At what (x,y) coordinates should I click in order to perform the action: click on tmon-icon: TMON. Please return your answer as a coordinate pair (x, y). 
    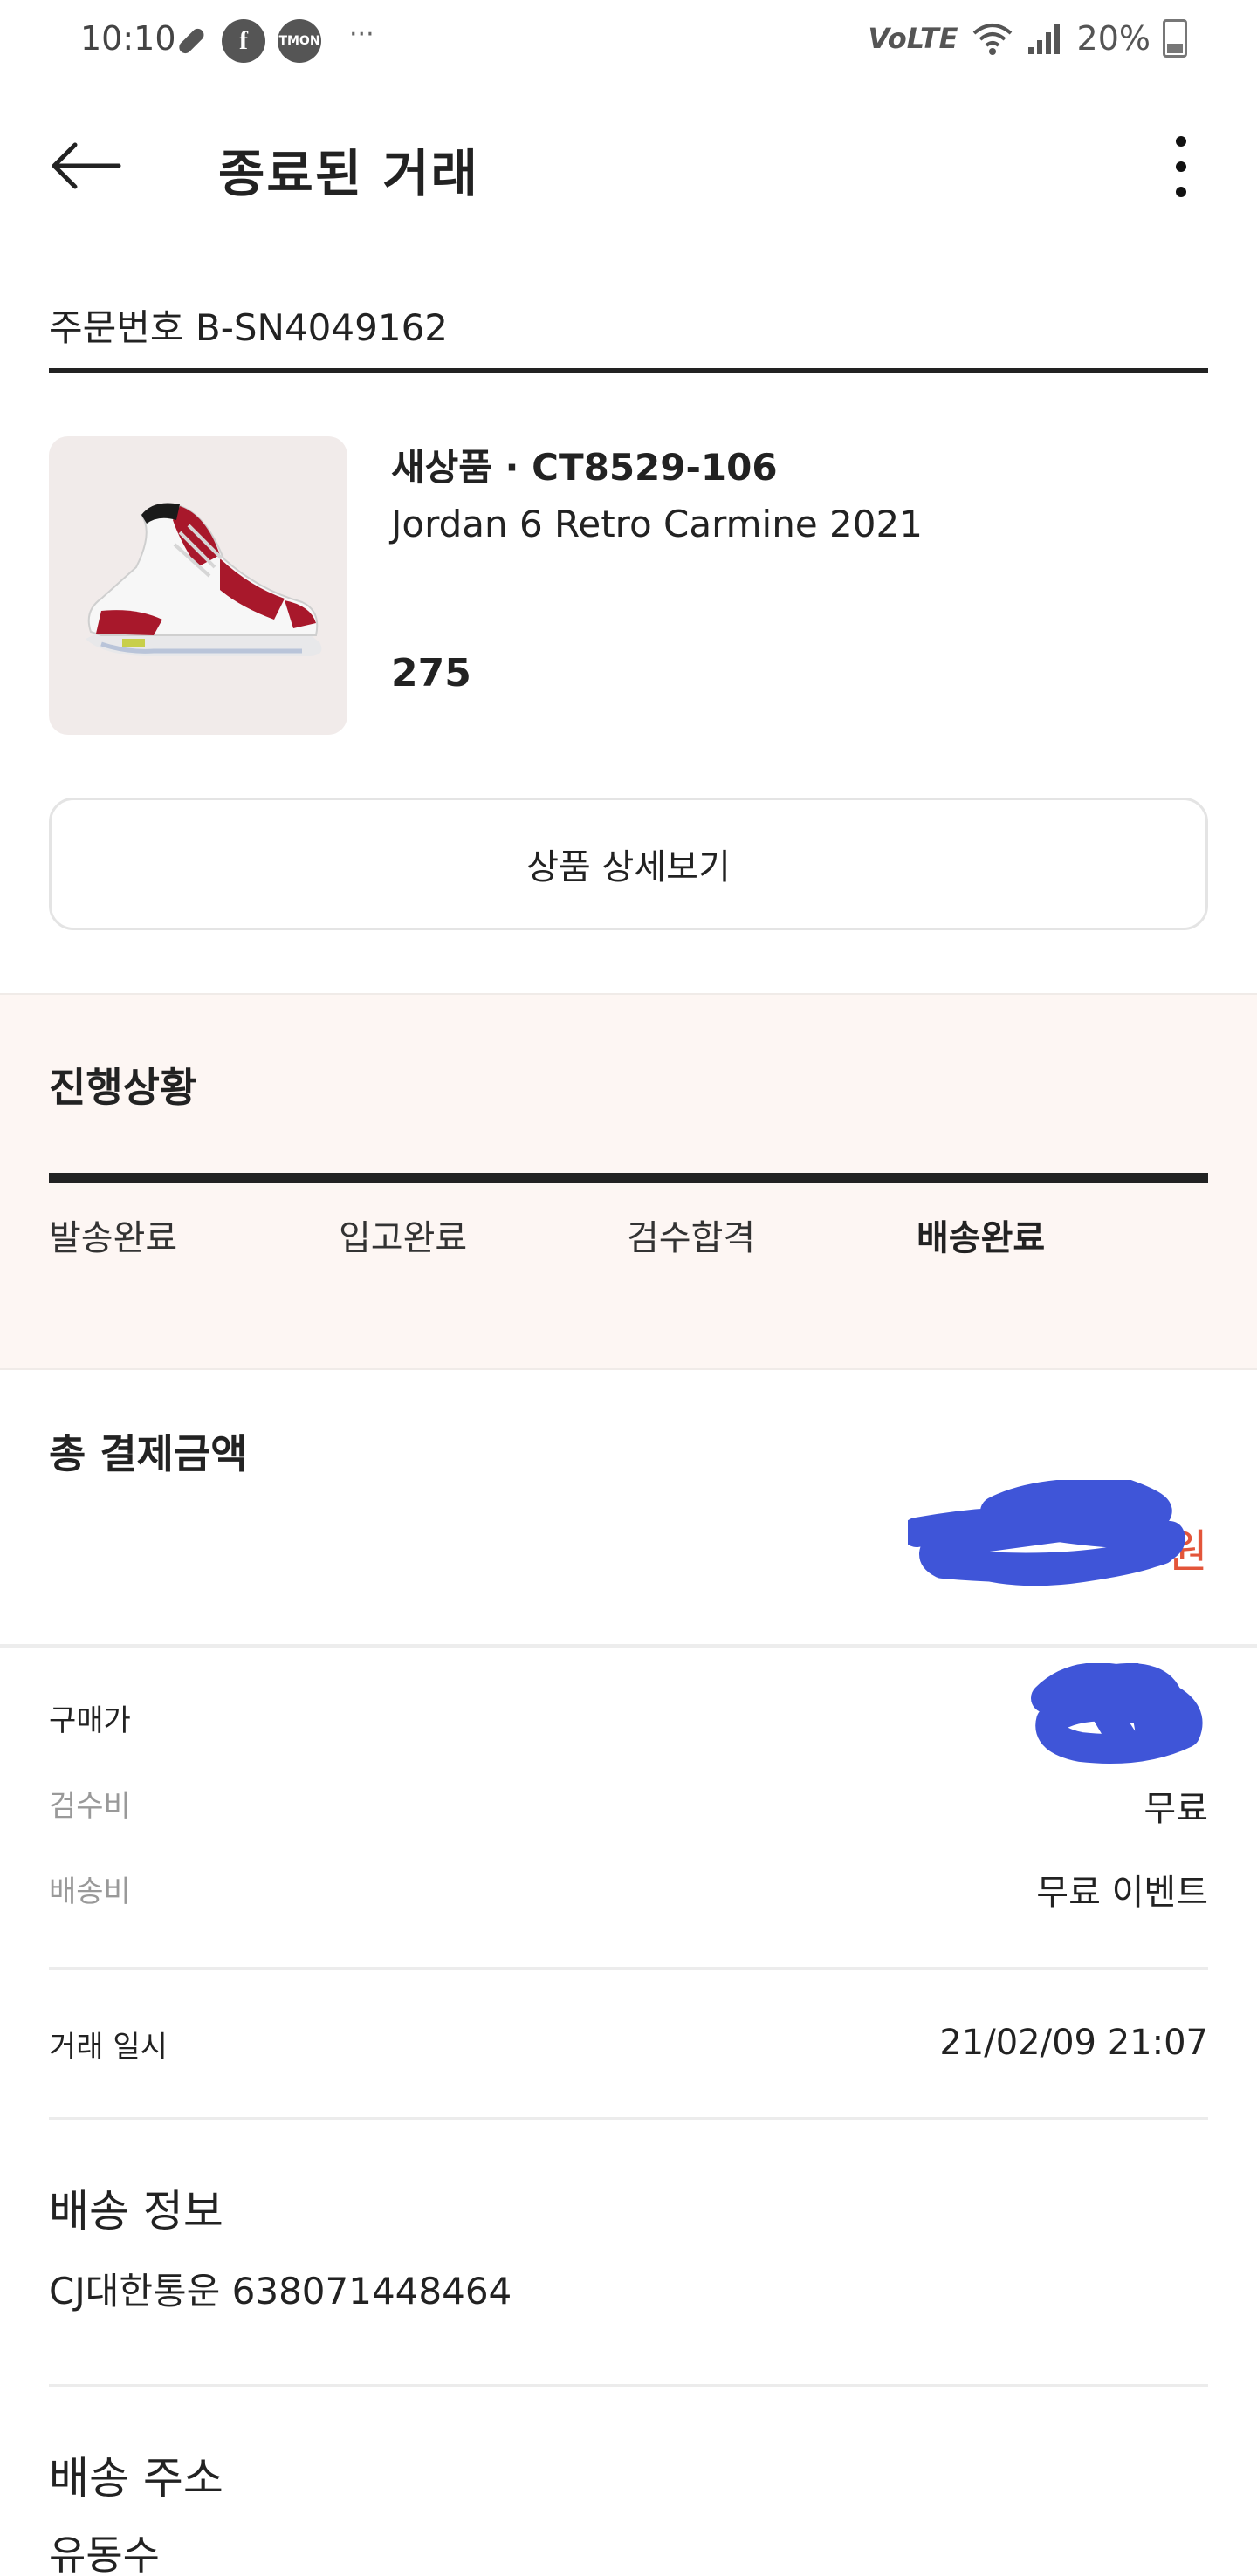
    Looking at the image, I should click on (299, 41).